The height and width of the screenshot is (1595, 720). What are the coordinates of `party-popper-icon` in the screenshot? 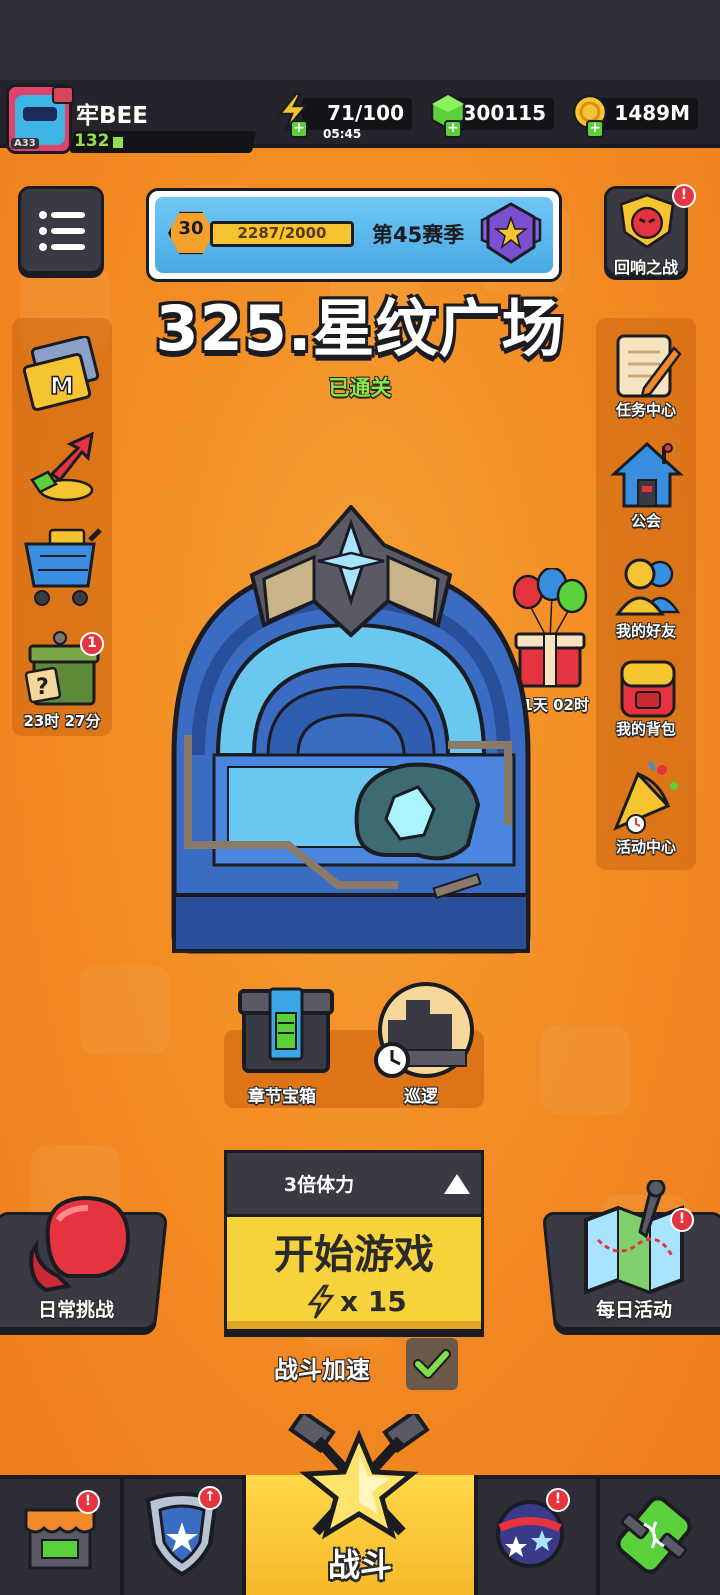 It's located at (646, 796).